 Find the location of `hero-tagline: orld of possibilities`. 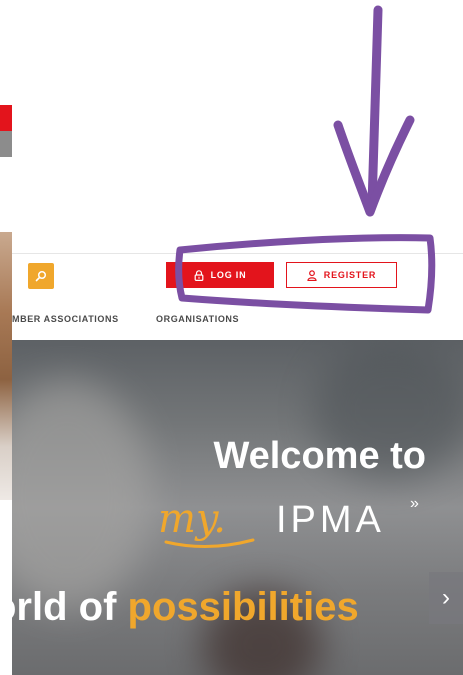

hero-tagline: orld of possibilities is located at coordinates (185, 607).